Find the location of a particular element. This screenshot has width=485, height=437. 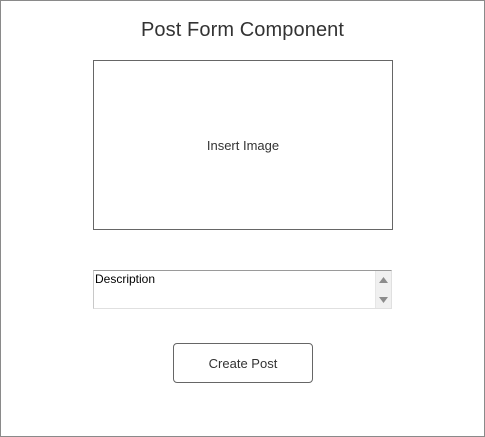

description-scrollbar is located at coordinates (383, 289).